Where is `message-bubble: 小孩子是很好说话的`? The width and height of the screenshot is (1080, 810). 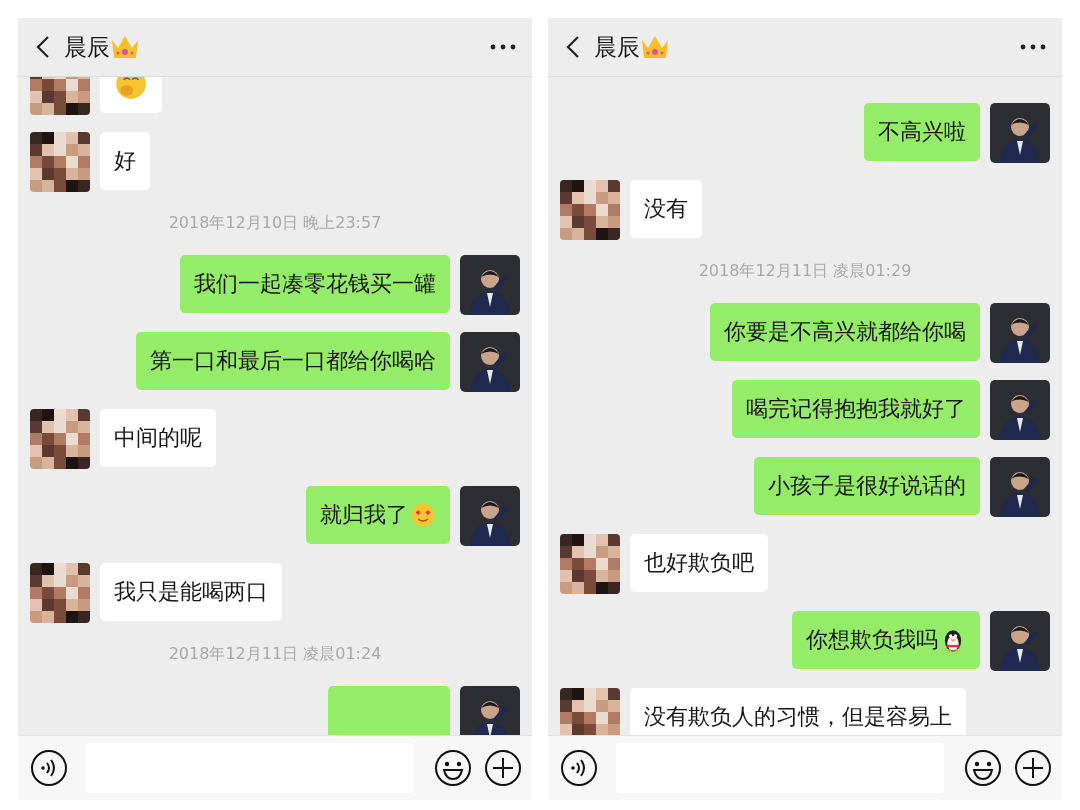 message-bubble: 小孩子是很好说话的 is located at coordinates (867, 486).